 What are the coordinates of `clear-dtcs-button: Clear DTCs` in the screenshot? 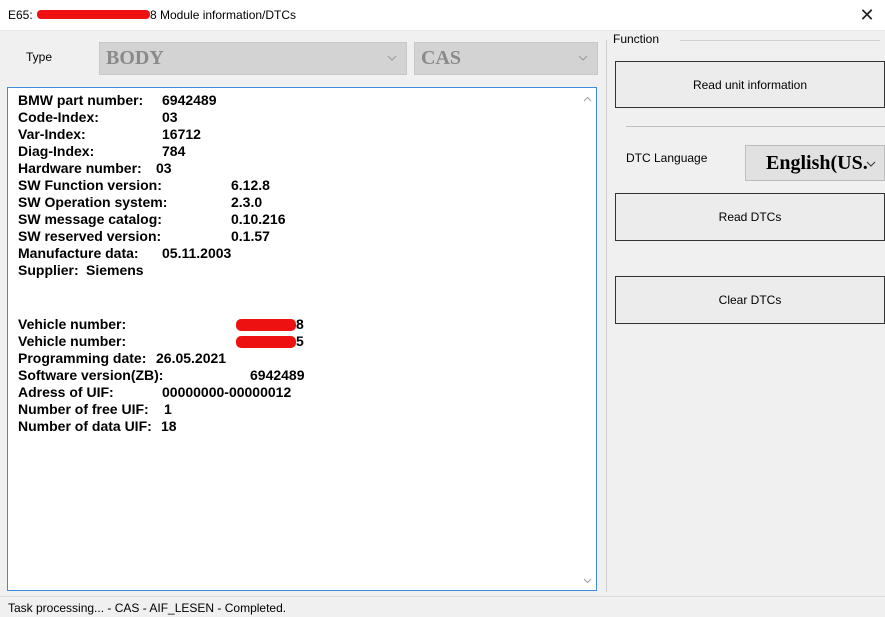 It's located at (750, 300).